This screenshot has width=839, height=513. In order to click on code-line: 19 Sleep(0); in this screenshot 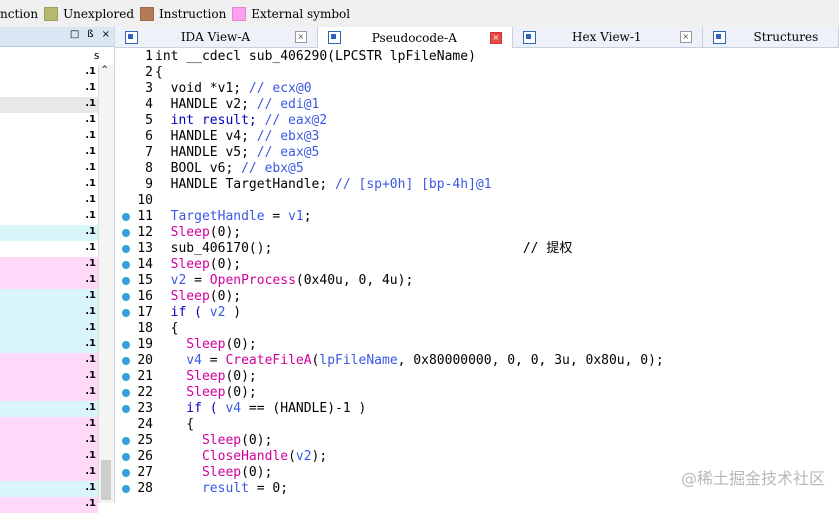, I will do `click(477, 345)`.